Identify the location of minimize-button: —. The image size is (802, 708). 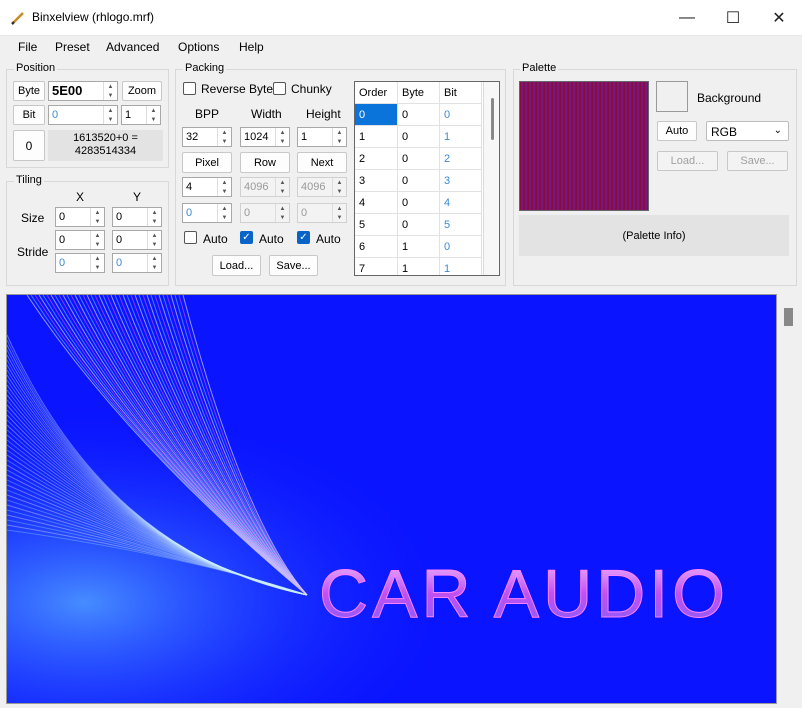
(687, 18).